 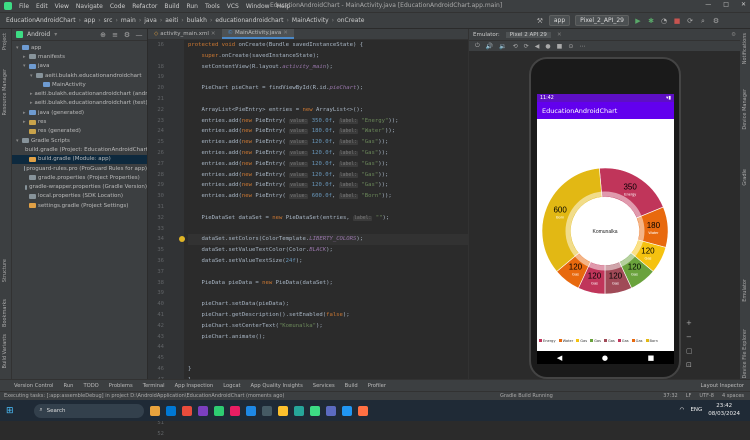 What do you see at coordinates (79, 131) in the screenshot?
I see `project-tree-item: res (generated)` at bounding box center [79, 131].